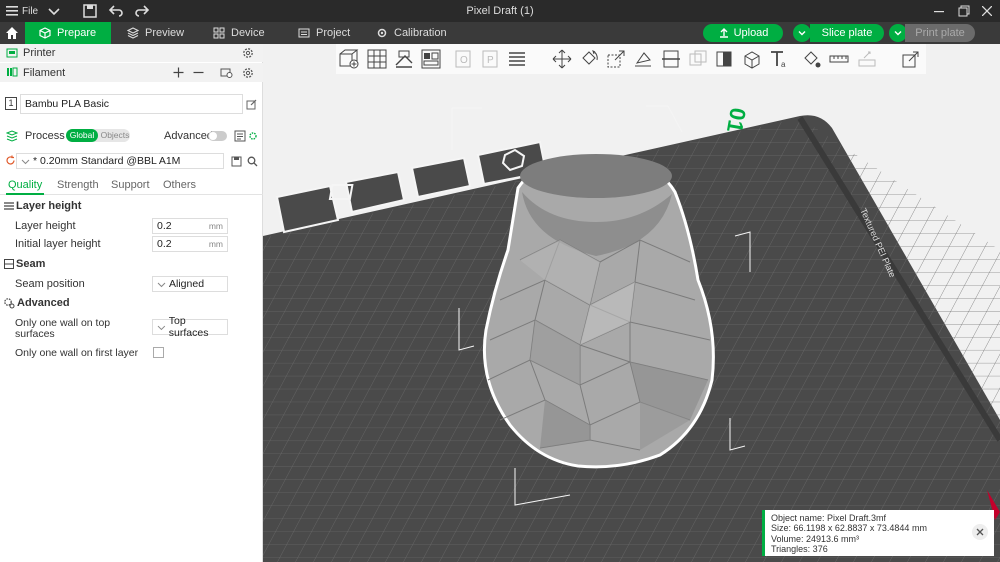  I want to click on arrange-grid-icon, so click(377, 59).